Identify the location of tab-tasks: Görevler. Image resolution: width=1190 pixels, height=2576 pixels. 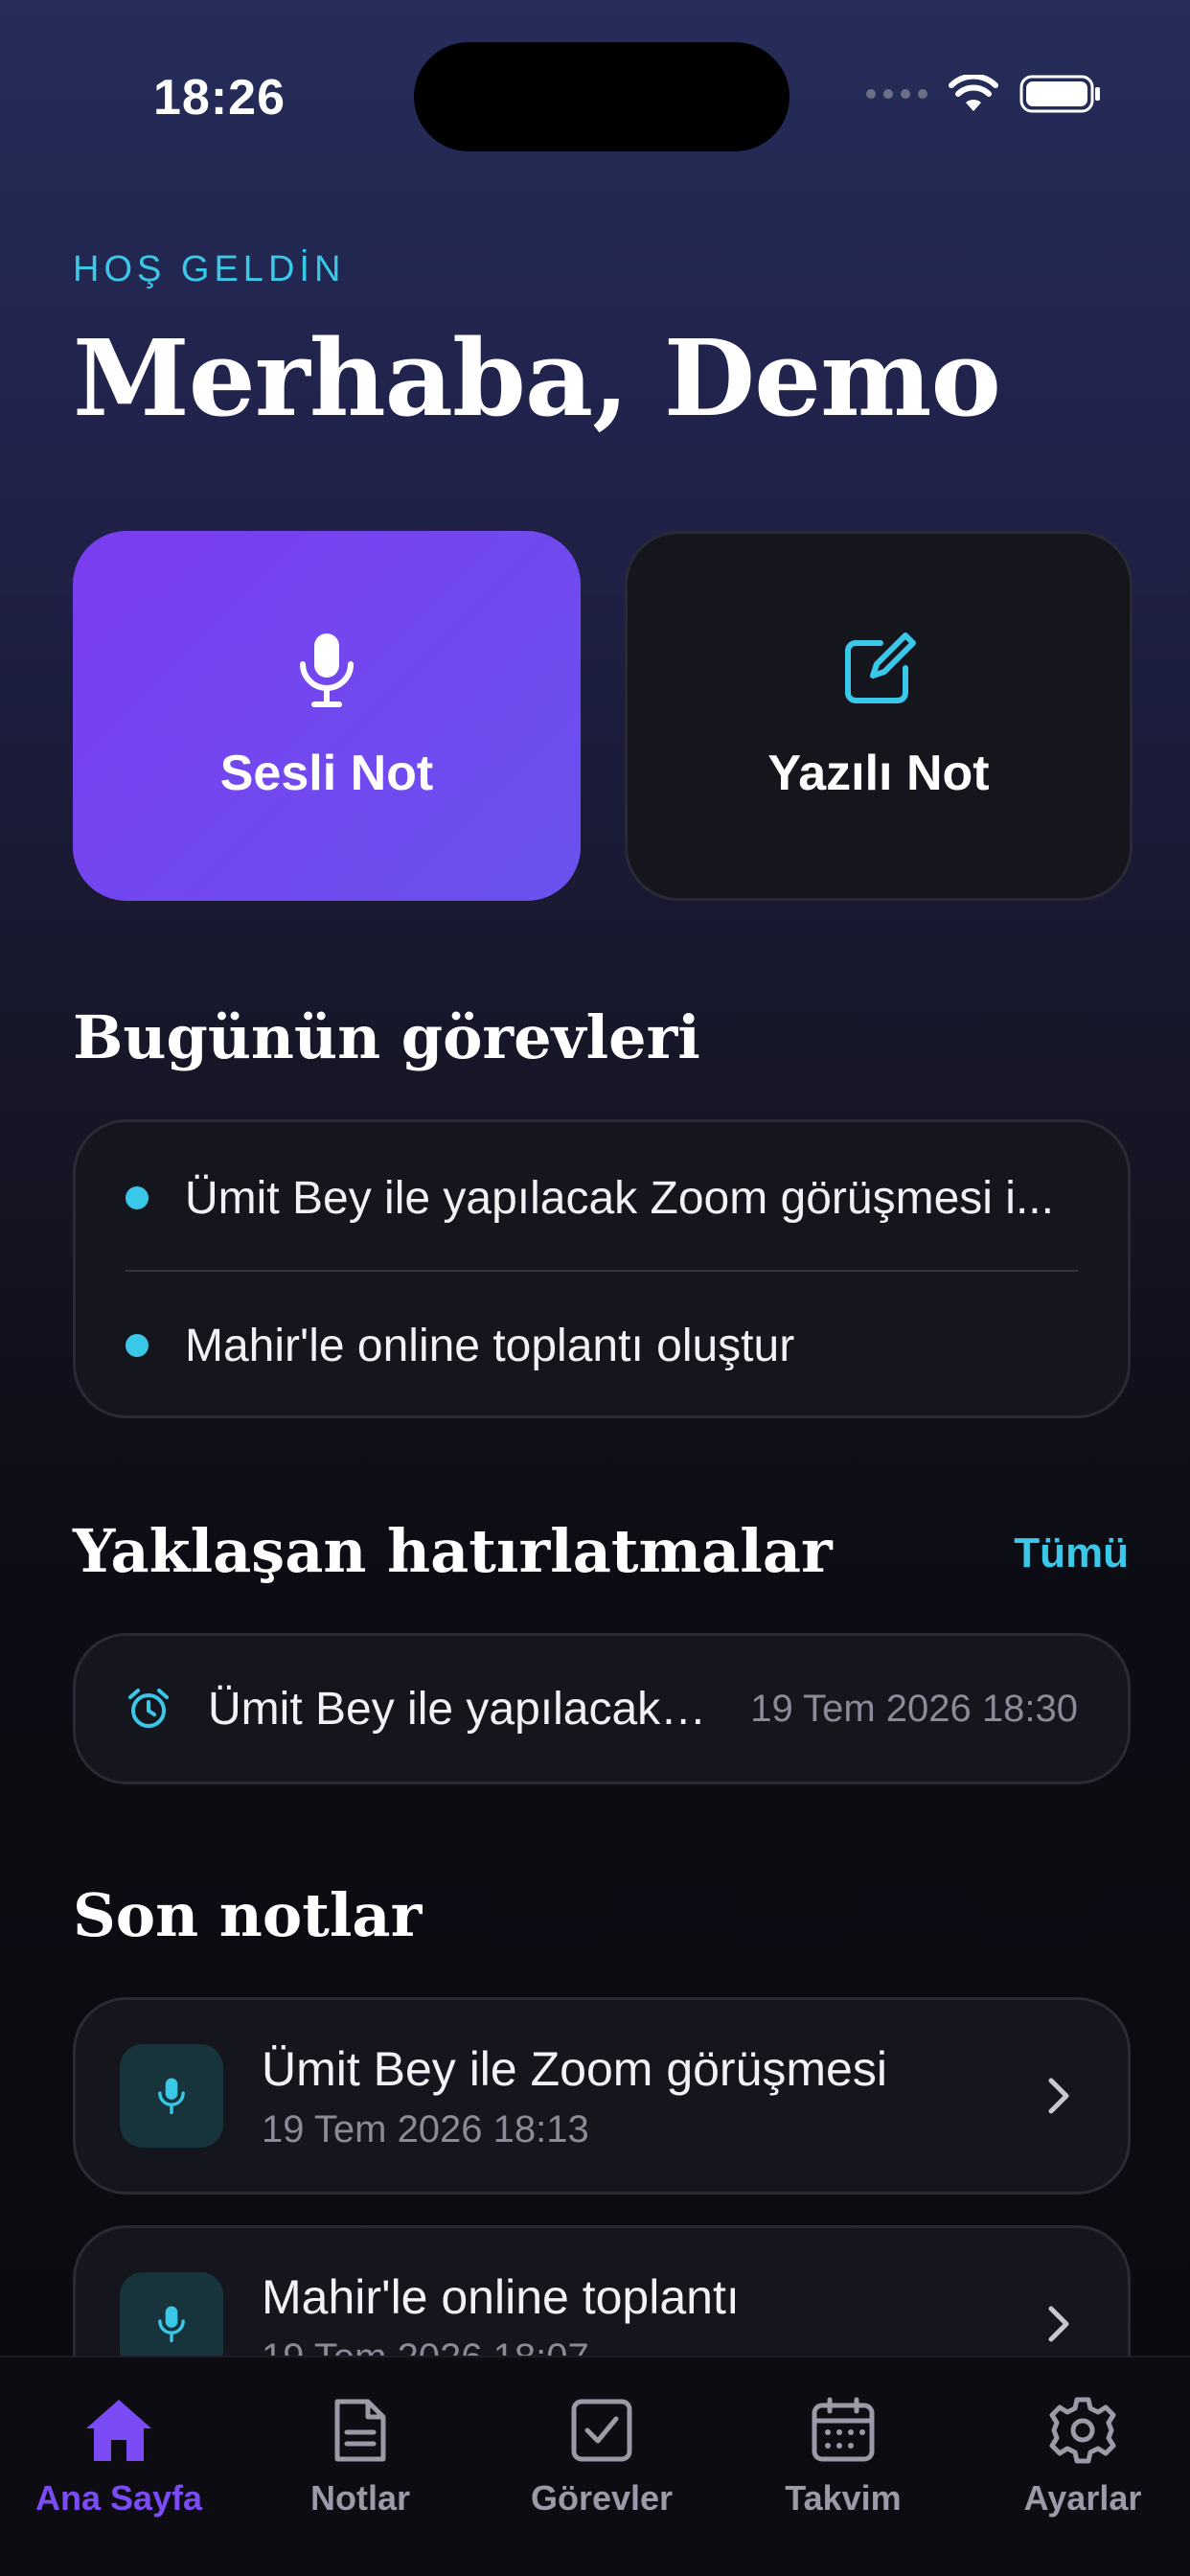
(602, 2457).